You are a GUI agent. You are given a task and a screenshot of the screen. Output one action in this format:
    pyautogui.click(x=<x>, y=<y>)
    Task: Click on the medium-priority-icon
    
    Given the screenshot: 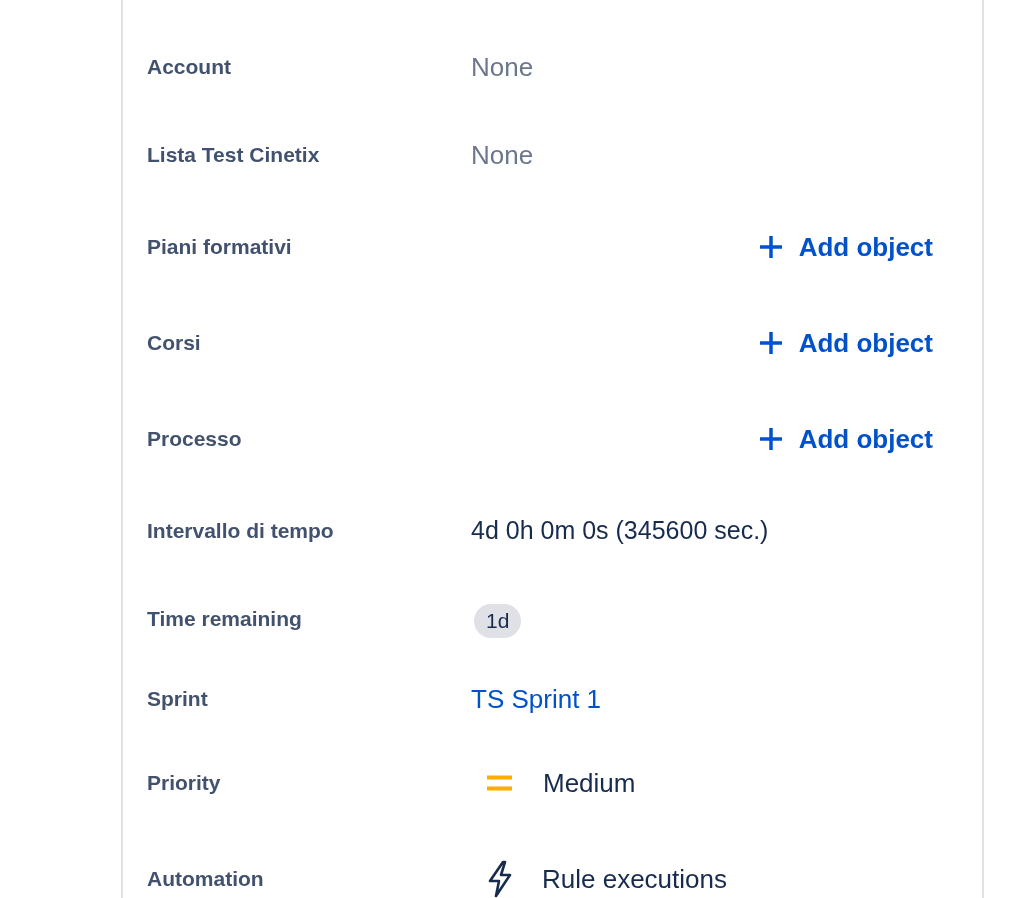 What is the action you would take?
    pyautogui.click(x=499, y=783)
    